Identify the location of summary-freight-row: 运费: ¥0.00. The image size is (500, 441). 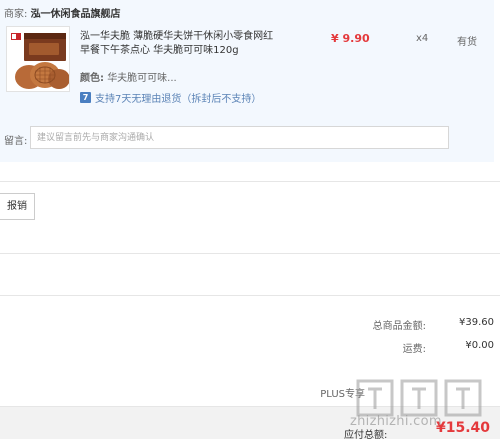
(400, 347).